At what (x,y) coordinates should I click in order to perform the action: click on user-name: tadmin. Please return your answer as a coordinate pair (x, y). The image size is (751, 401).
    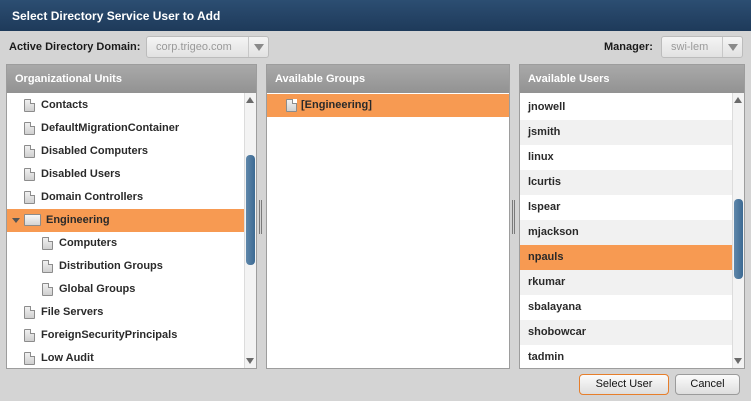
    Looking at the image, I should click on (546, 357).